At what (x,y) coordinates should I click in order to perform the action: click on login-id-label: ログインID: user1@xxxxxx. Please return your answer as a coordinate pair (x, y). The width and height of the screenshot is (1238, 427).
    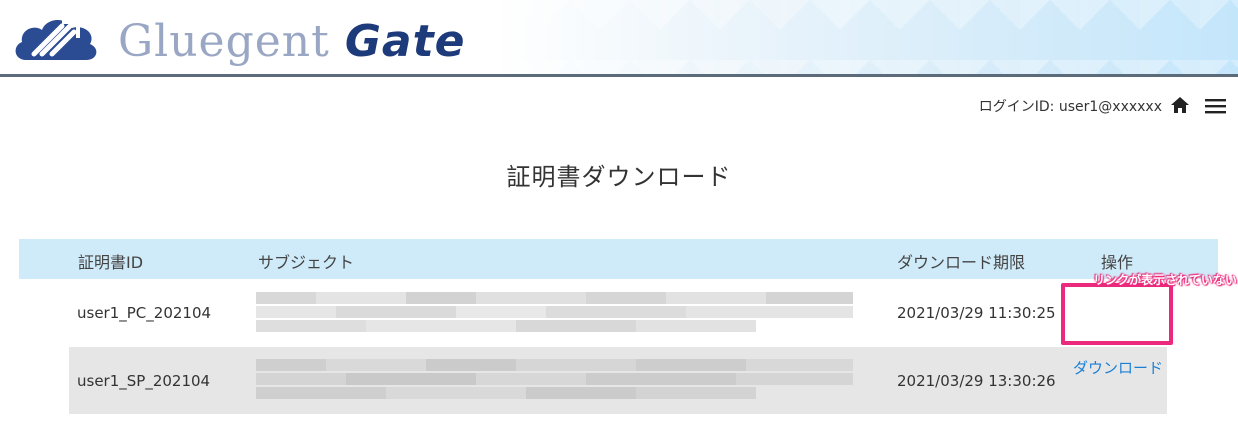
    Looking at the image, I should click on (1070, 107).